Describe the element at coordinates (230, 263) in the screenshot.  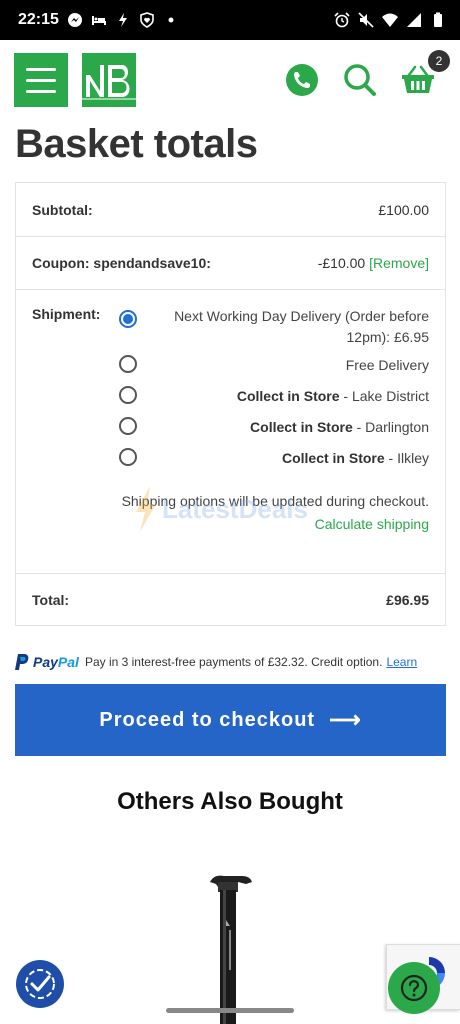
I see `coupon-row: Coupon: spendandsave10: -£10.00 [Remove]` at that location.